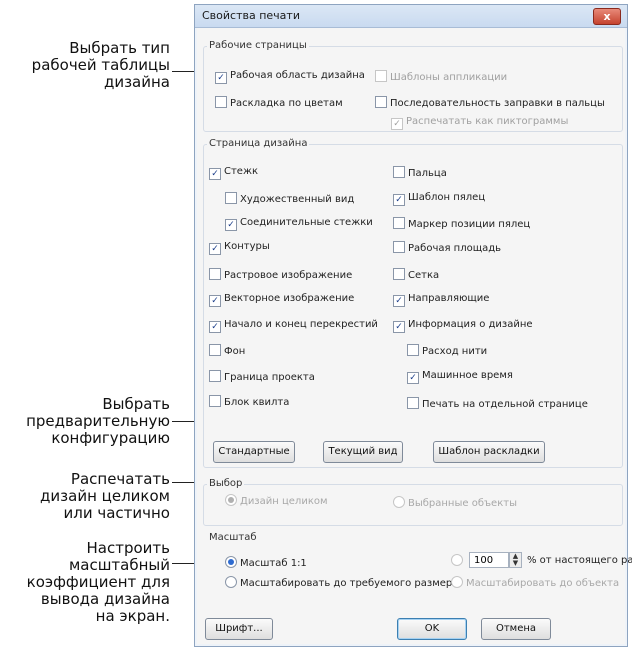 This screenshot has width=632, height=651. Describe the element at coordinates (98, 421) in the screenshot. I see `callout-preset-config: Выбрать предварительную конфигурацию` at that location.